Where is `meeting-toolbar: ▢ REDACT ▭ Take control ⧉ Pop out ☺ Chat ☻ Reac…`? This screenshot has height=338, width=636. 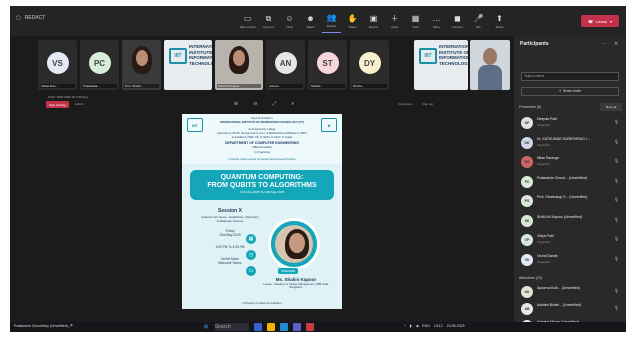
meeting-toolbar: ▢ REDACT ▭ Take control ⧉ Pop out ☺ Chat ☻ Reac… is located at coordinates (318, 21).